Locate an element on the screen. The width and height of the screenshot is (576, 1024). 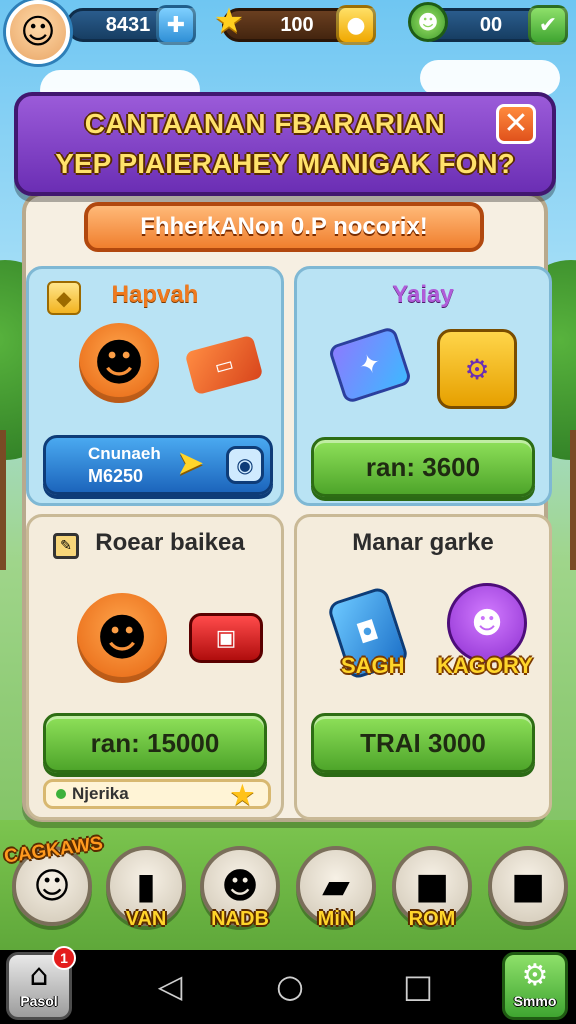
add-gems-button: ✚ is located at coordinates (176, 25).